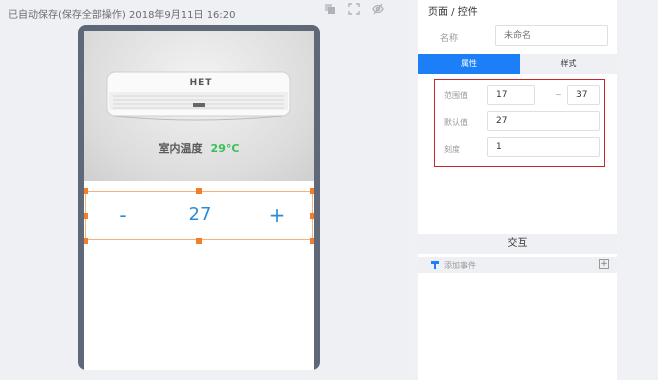  Describe the element at coordinates (199, 191) in the screenshot. I see `resize-handle-top` at that location.